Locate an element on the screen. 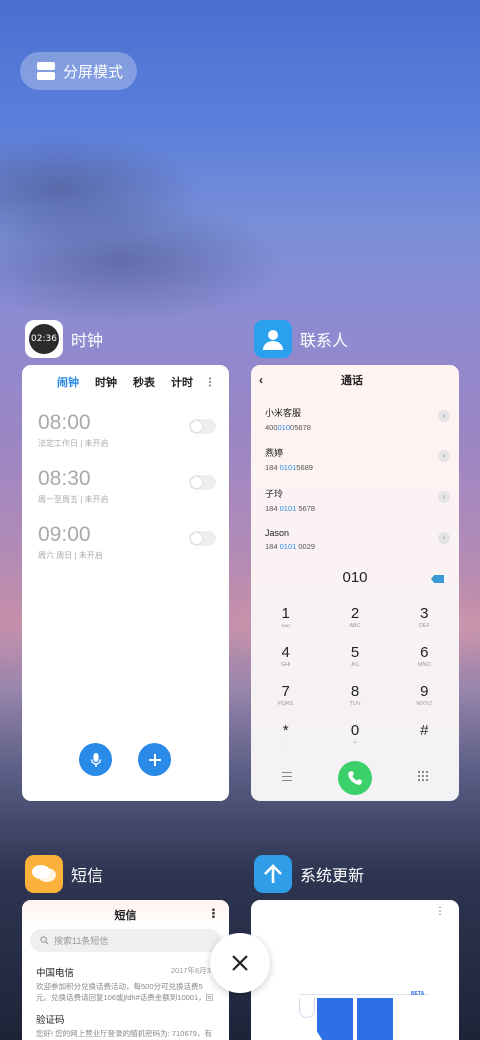 Image resolution: width=480 pixels, height=1040 pixels. tab-alarm: 闹钟 is located at coordinates (68, 382).